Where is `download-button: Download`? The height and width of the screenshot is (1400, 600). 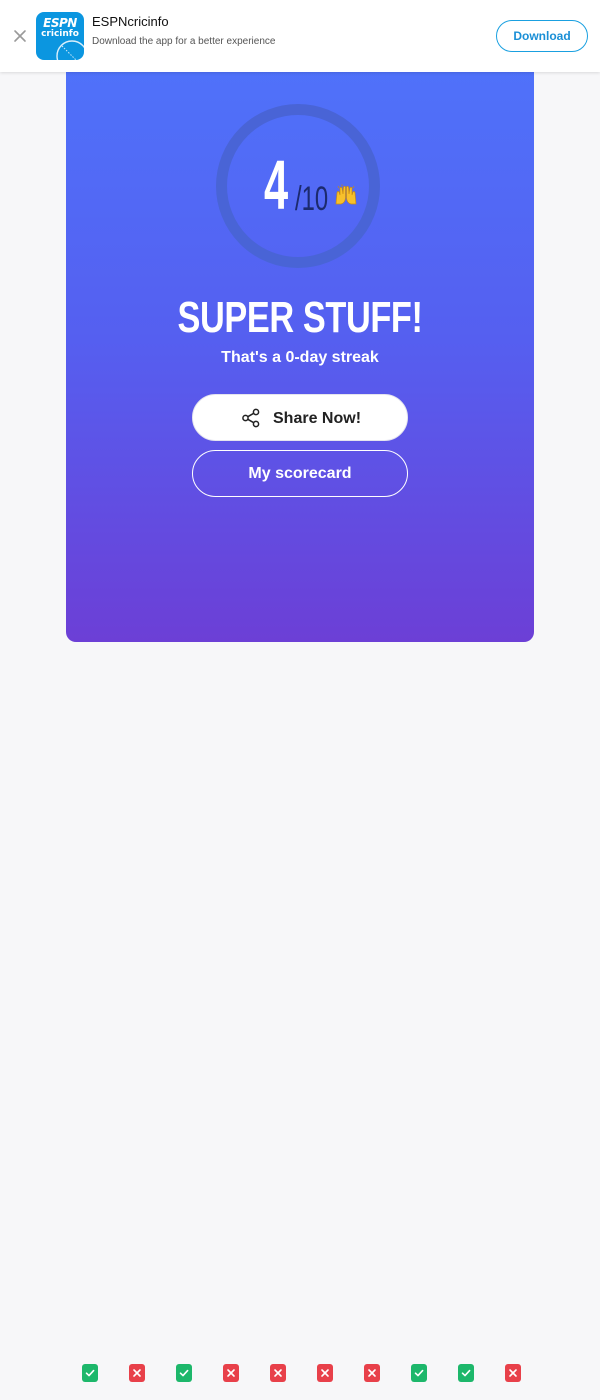 download-button: Download is located at coordinates (542, 36).